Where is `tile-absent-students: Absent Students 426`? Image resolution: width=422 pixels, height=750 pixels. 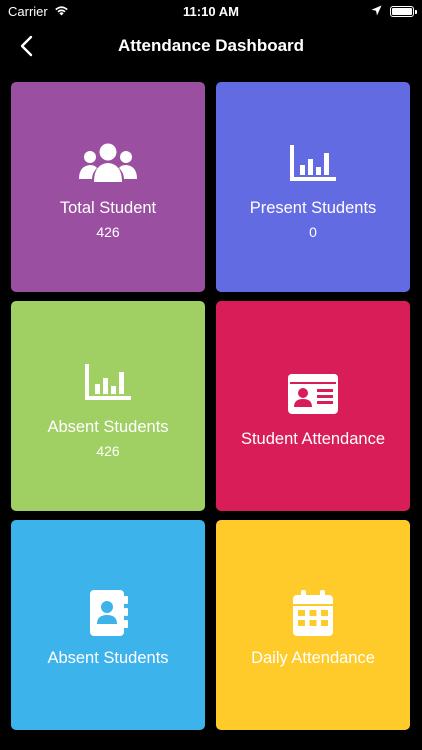
tile-absent-students: Absent Students 426 is located at coordinates (108, 406).